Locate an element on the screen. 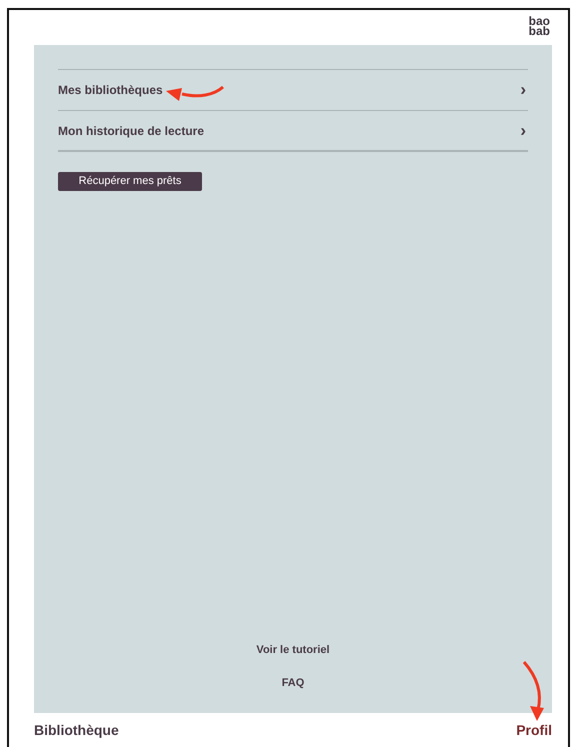 The height and width of the screenshot is (747, 574). footer-link: FAQ is located at coordinates (293, 682).